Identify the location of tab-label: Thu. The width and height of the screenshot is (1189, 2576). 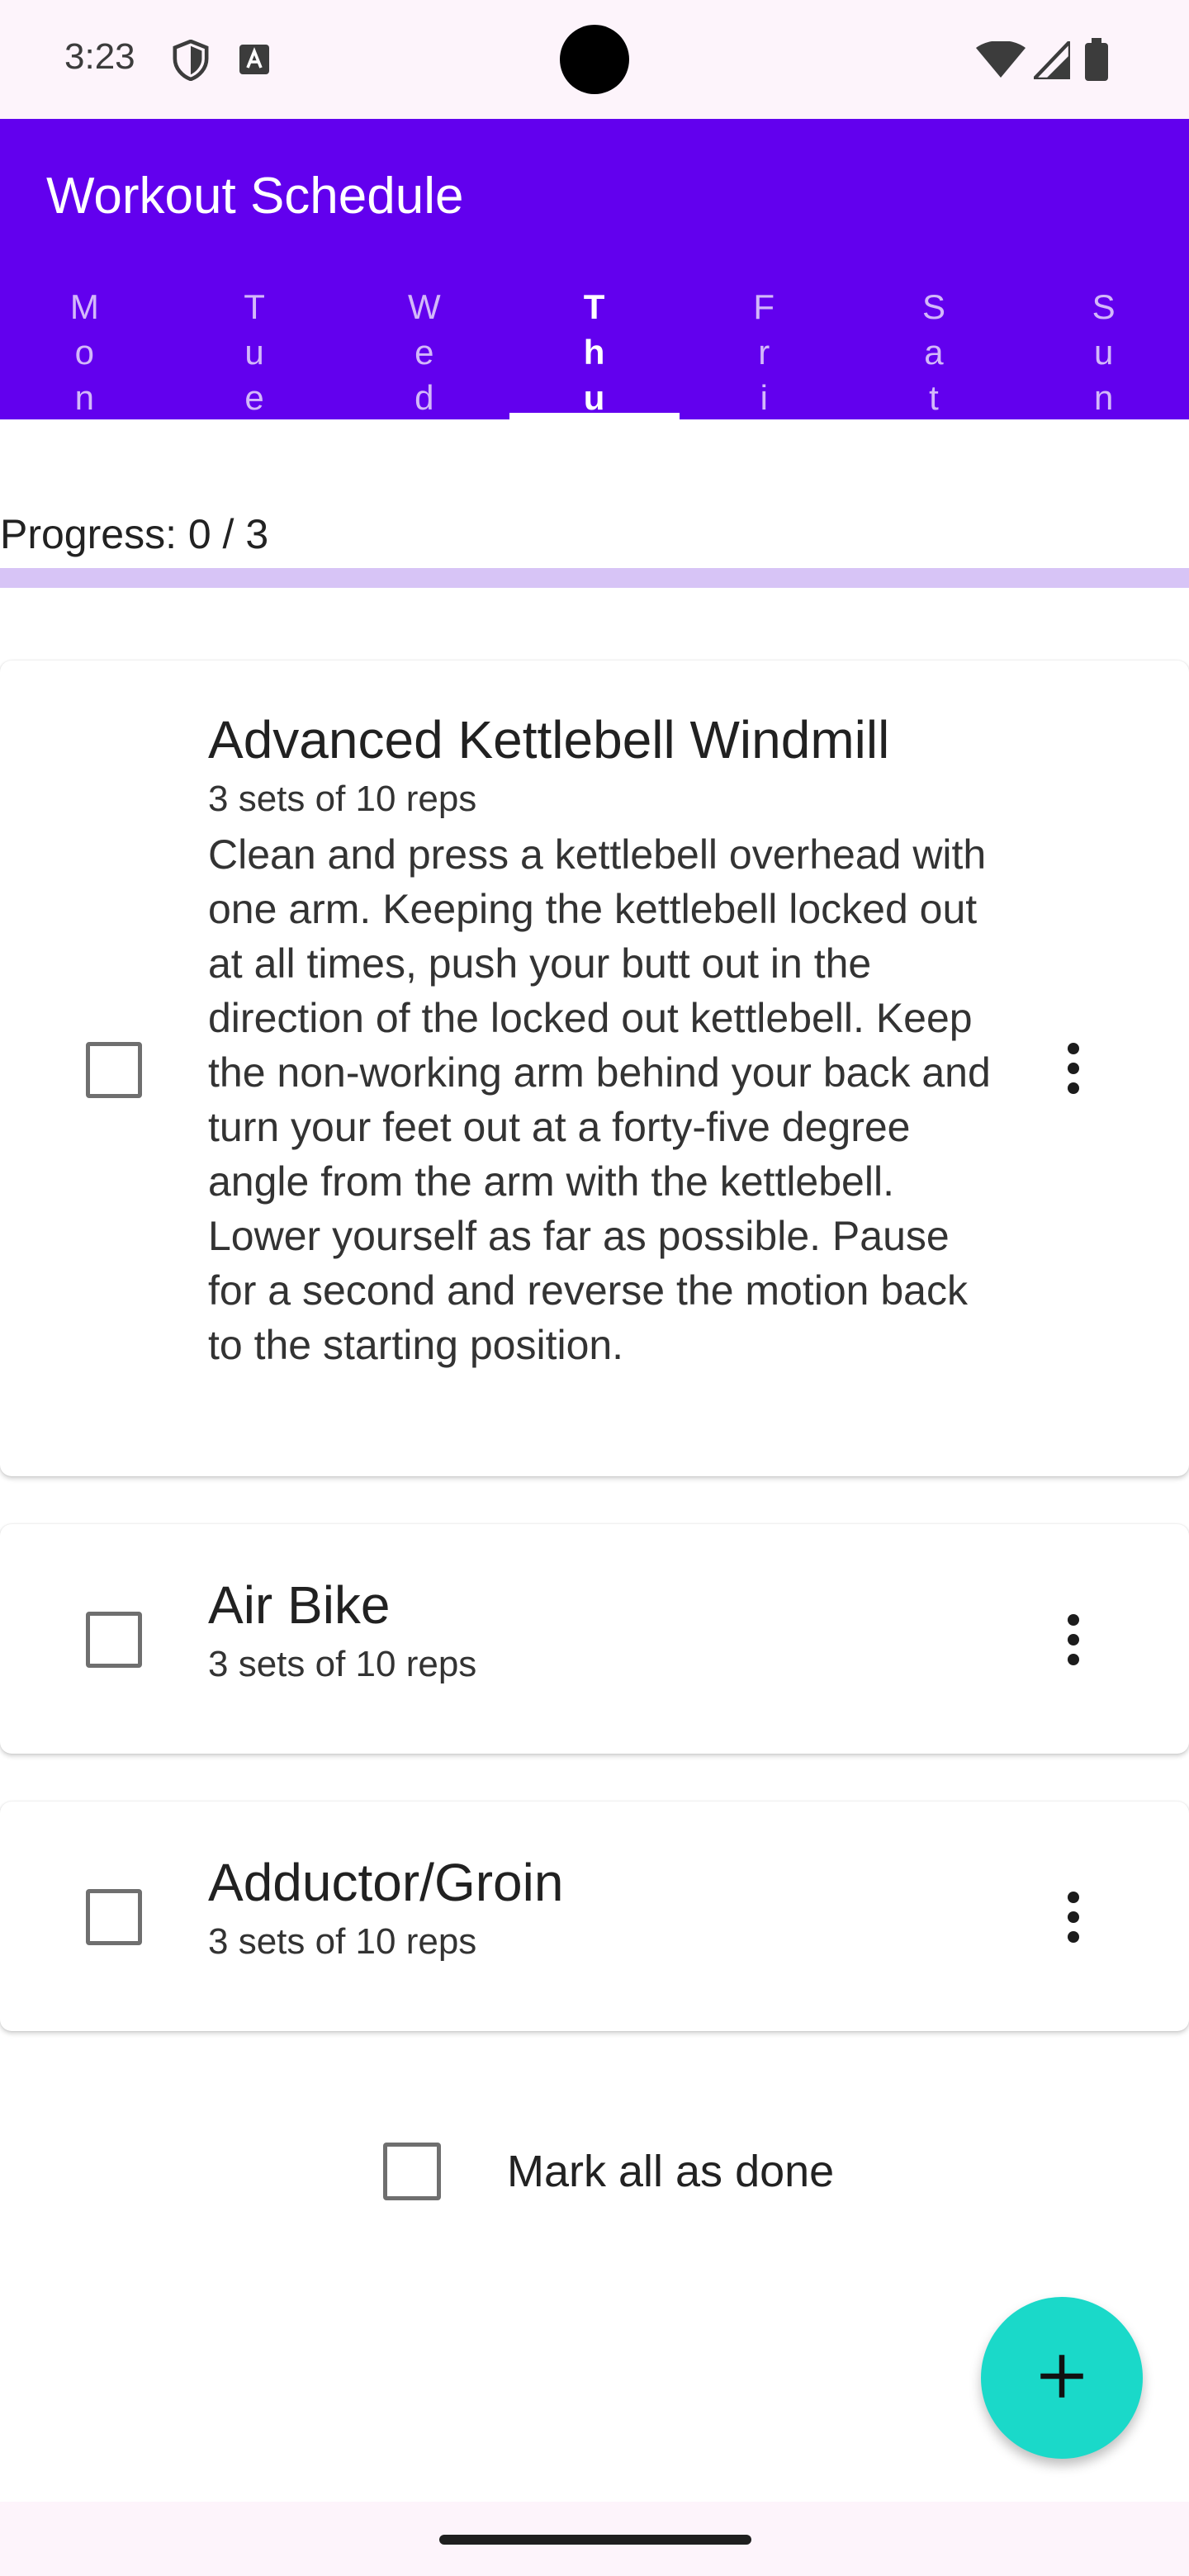
(594, 352).